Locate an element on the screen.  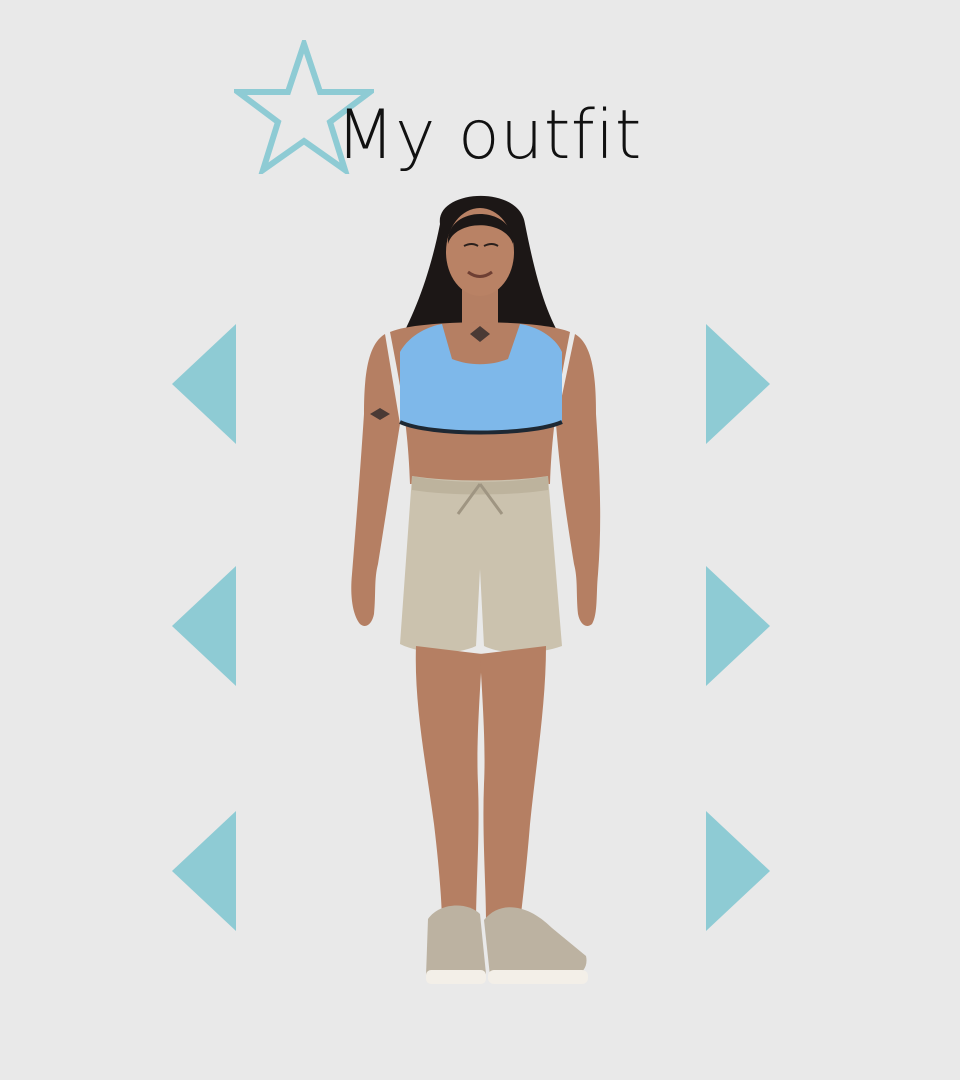
left-arm is located at coordinates (375, 480).